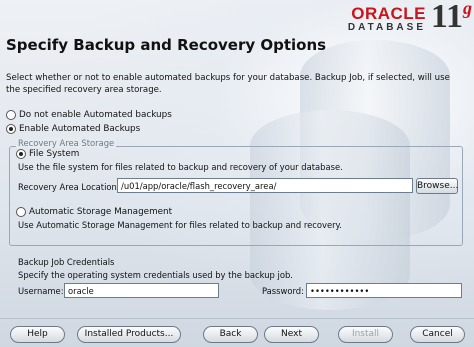 The width and height of the screenshot is (474, 347). I want to click on password-label: Password:, so click(283, 291).